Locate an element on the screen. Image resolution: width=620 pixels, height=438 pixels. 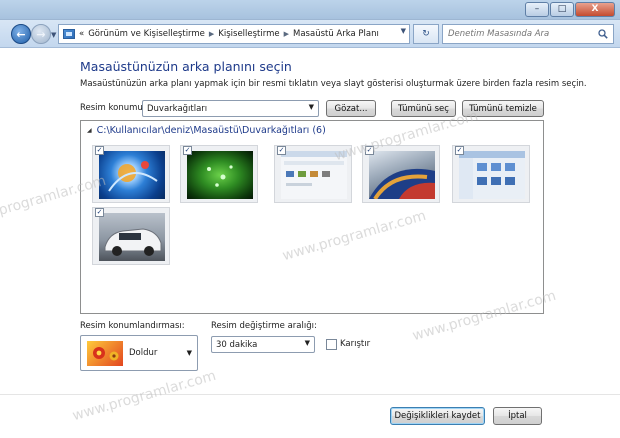
desktop-screenshot-image is located at coordinates (314, 175).